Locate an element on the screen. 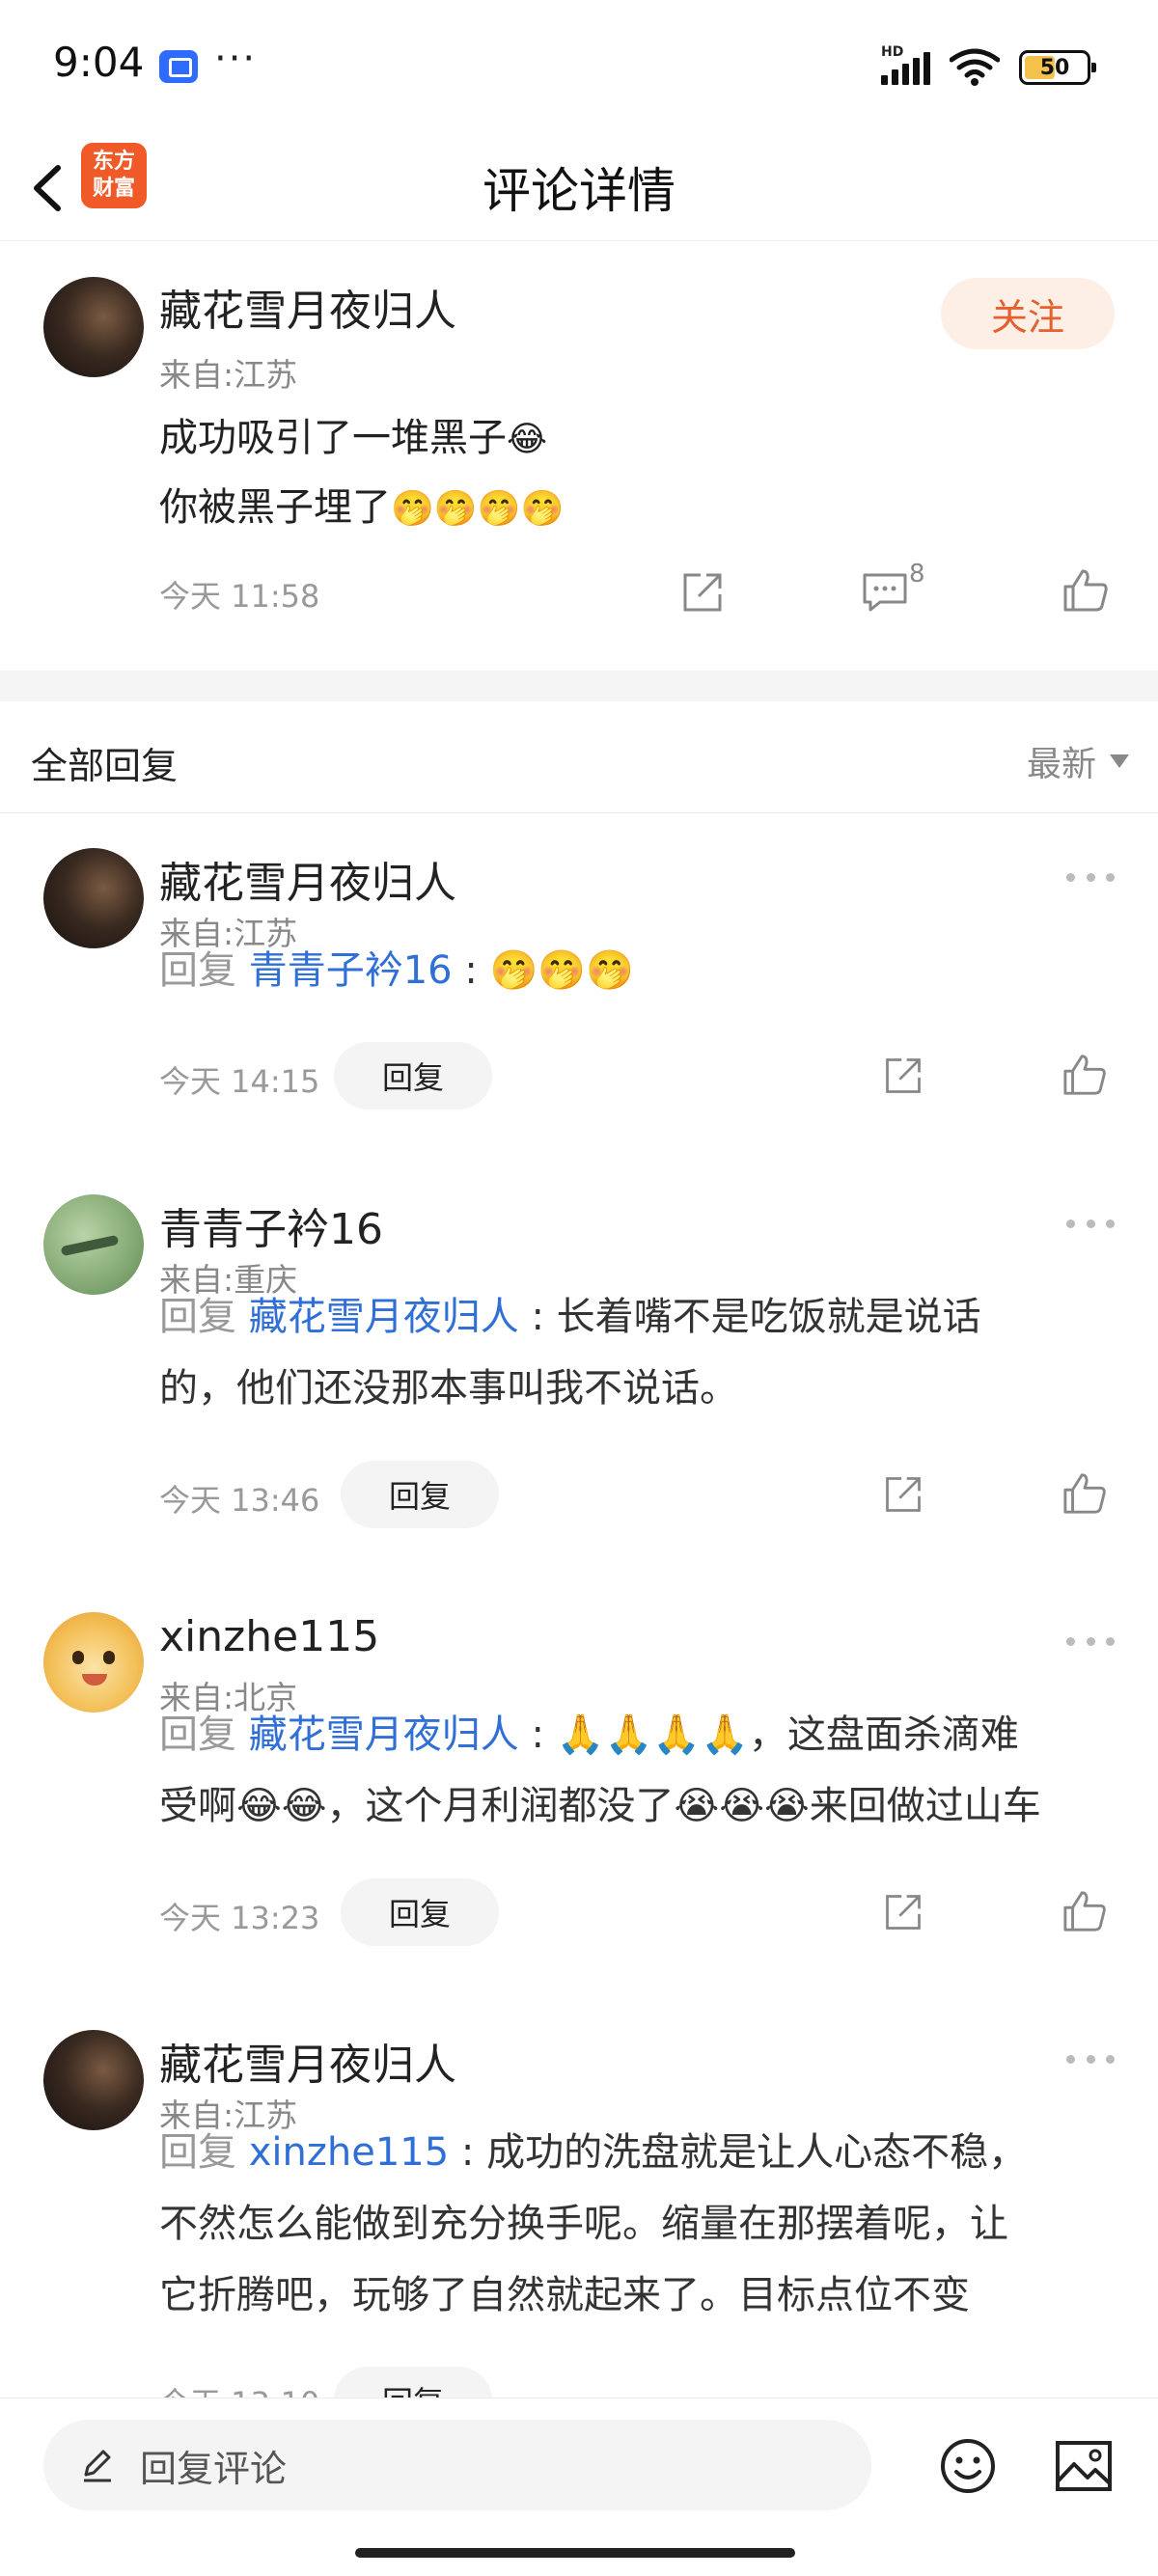 Image resolution: width=1158 pixels, height=2576 pixels. giggle-emoji: 🤭🤭🤭🤭 is located at coordinates (478, 509).